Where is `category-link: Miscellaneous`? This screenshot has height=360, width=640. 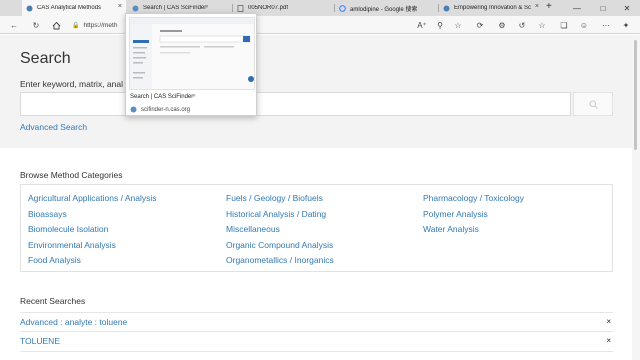 category-link: Miscellaneous is located at coordinates (253, 229).